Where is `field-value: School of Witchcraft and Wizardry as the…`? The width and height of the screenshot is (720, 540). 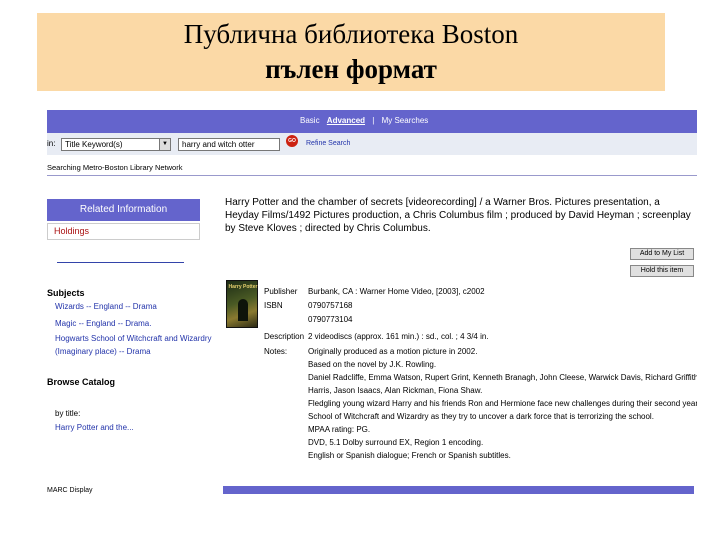 field-value: School of Witchcraft and Wizardry as the… is located at coordinates (481, 416).